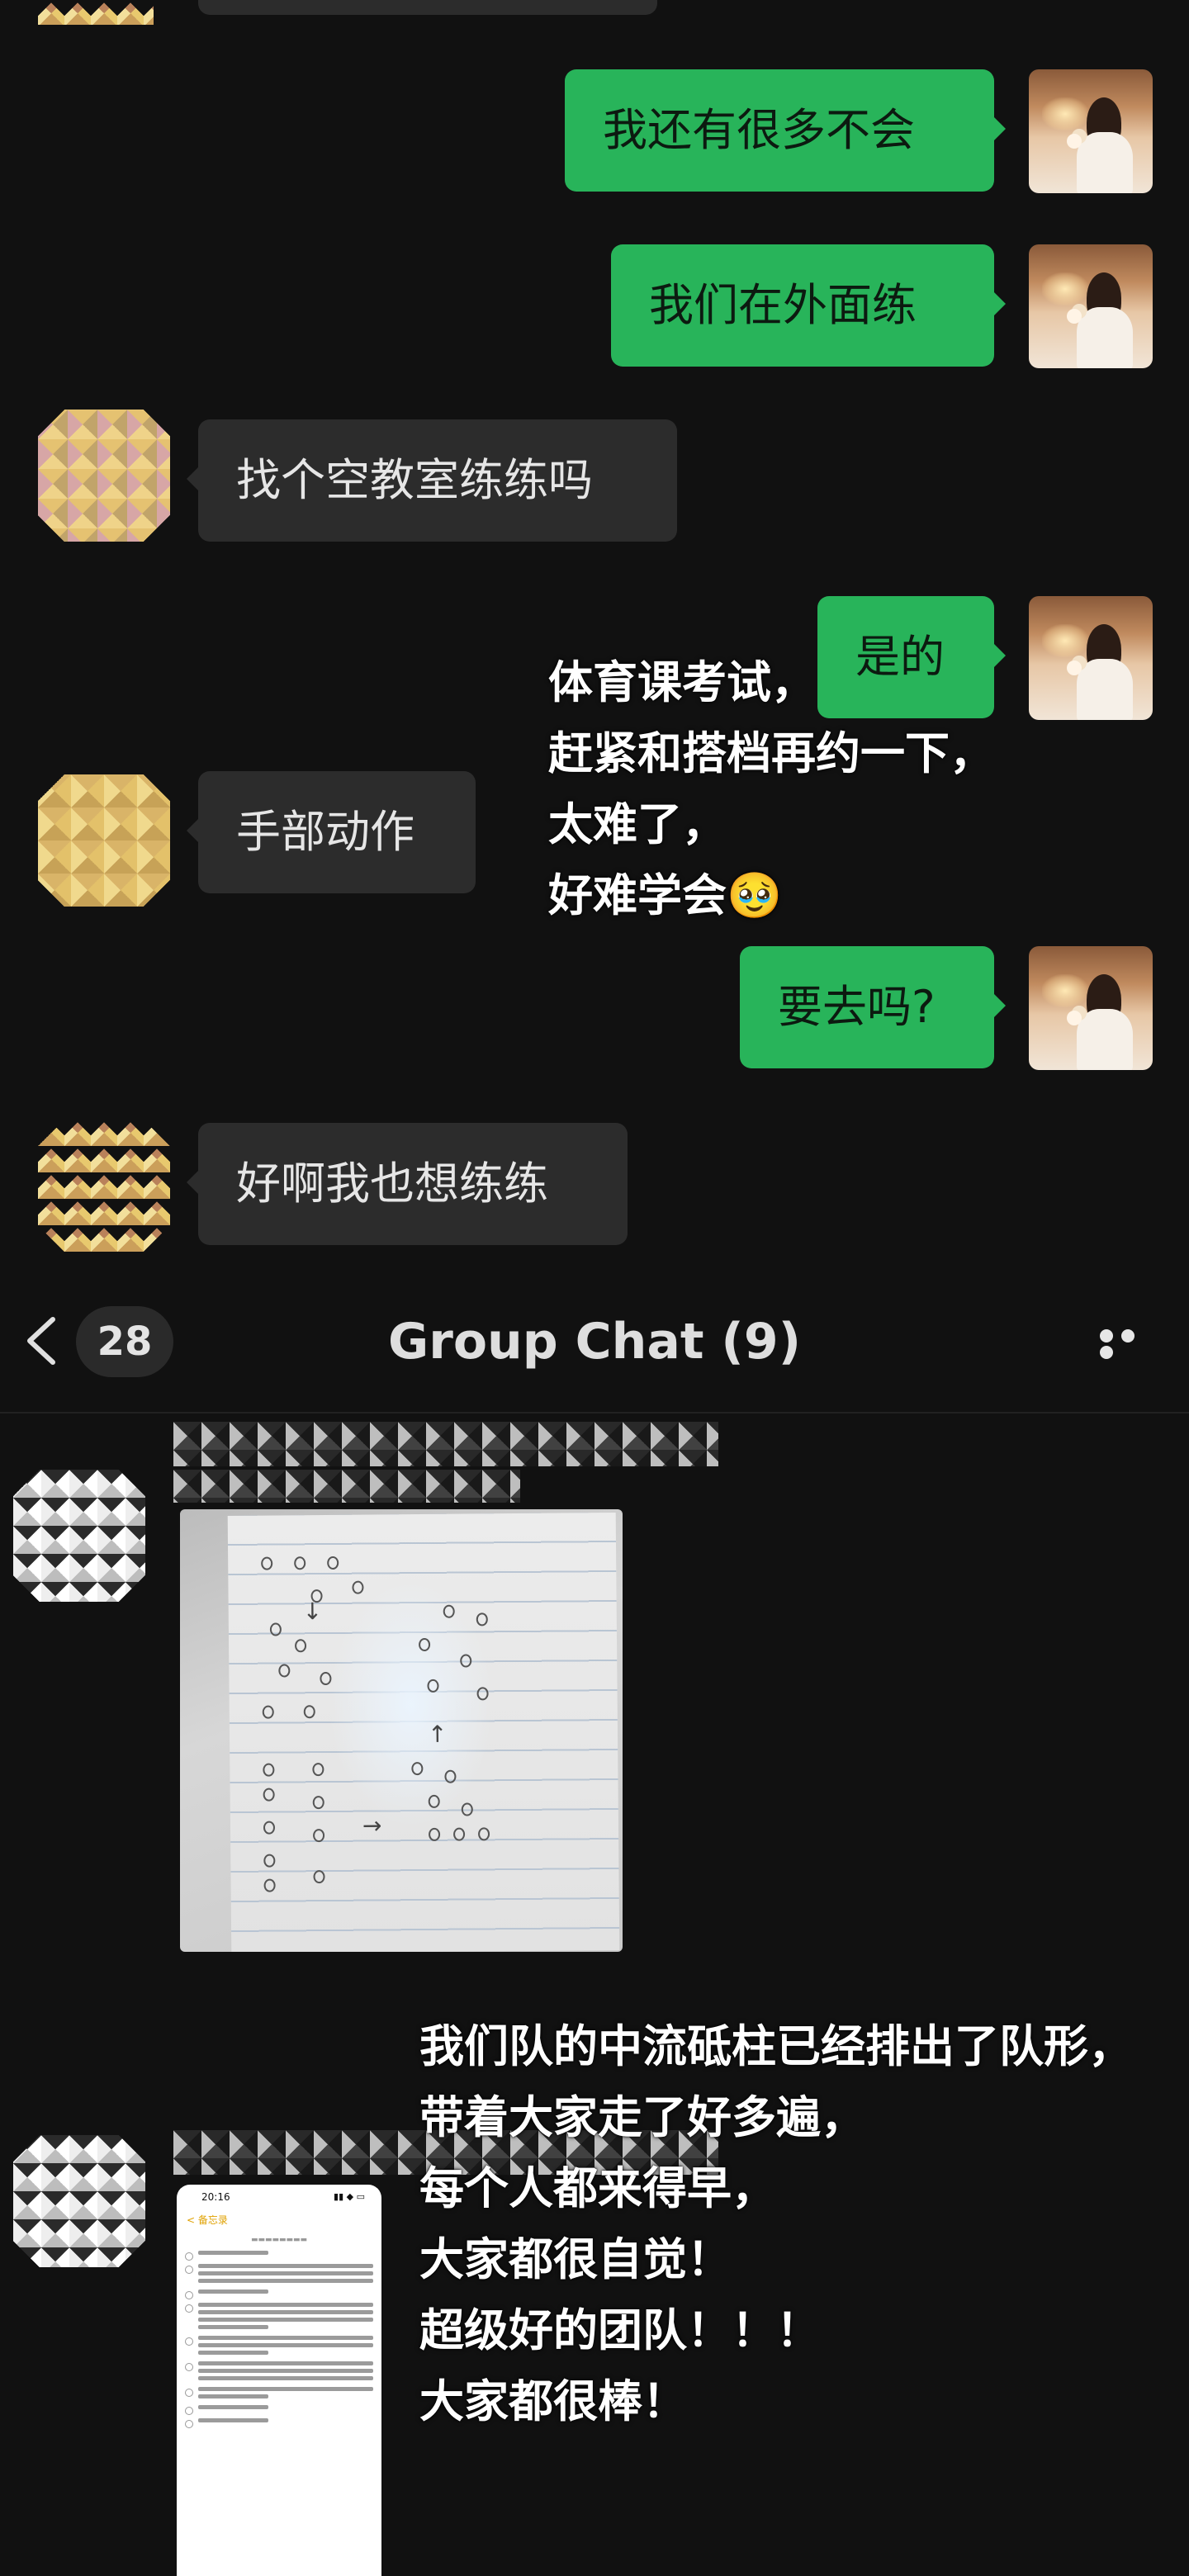 The width and height of the screenshot is (1189, 2576). I want to click on message-text: 我还有很多不会, so click(759, 130).